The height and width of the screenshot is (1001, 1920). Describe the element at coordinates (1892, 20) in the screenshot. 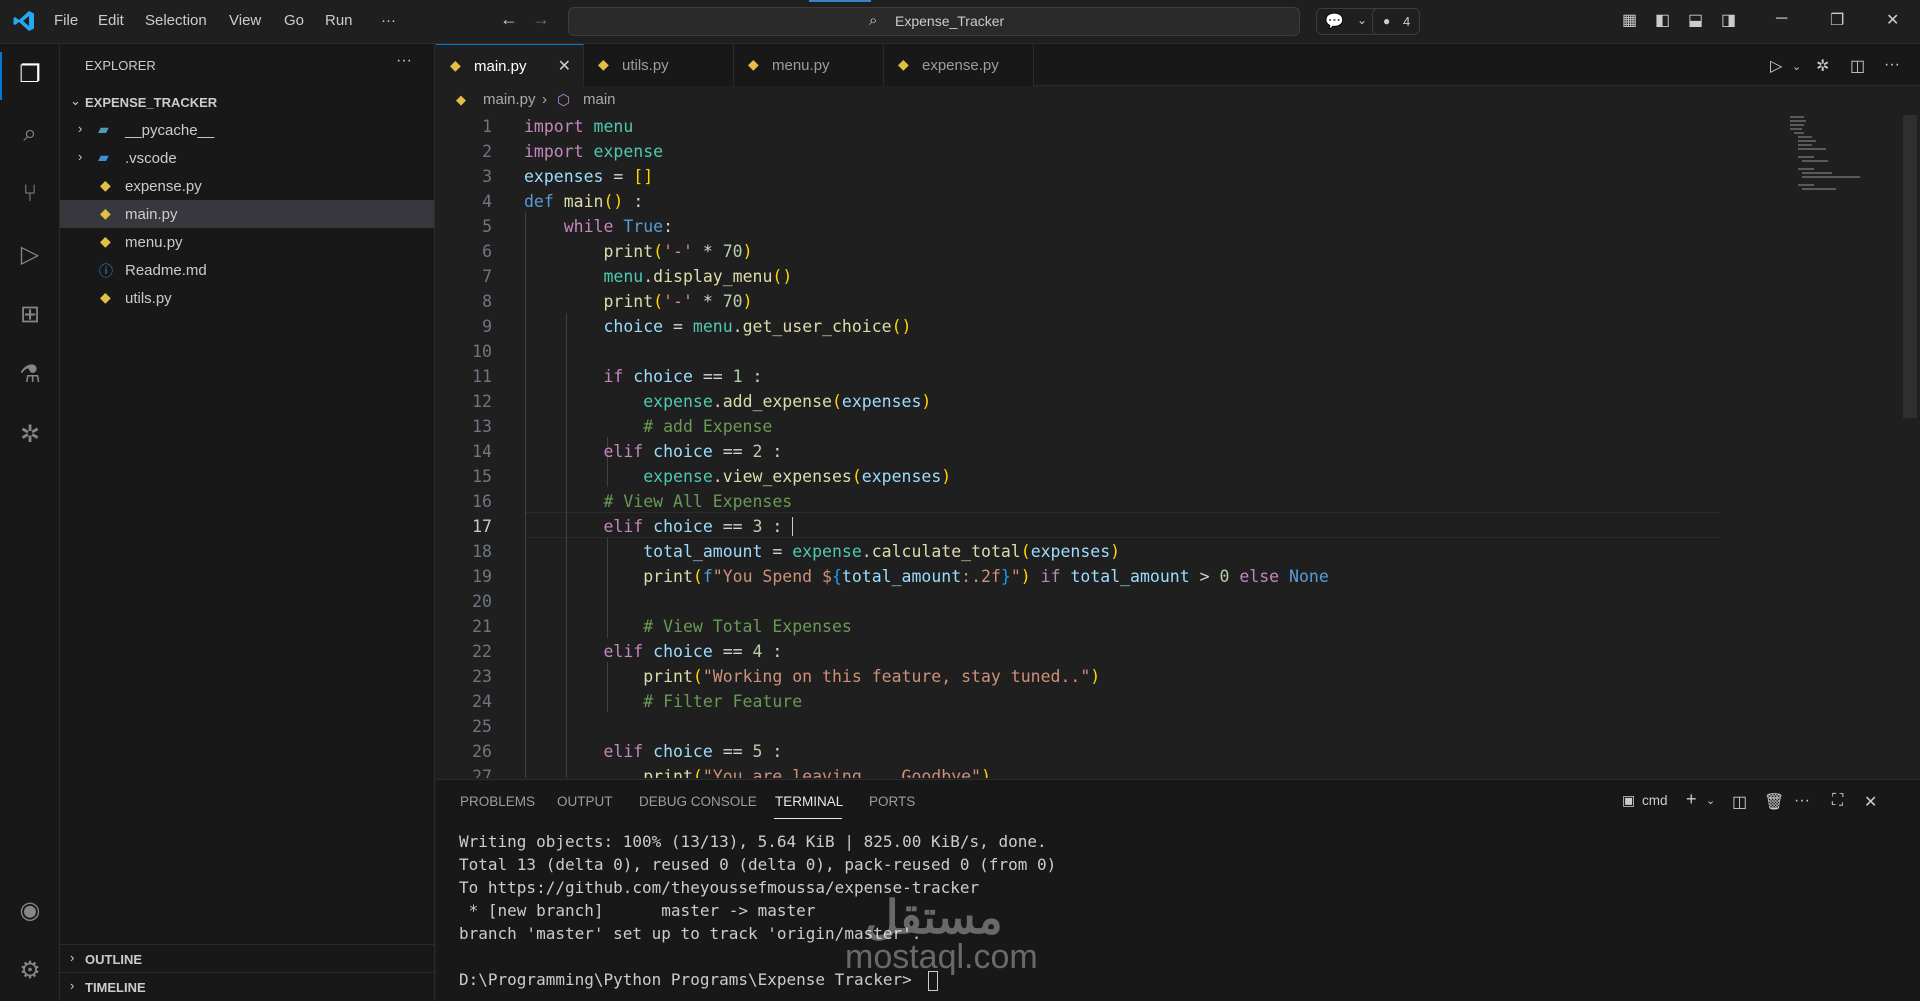

I see `close-window-icon: ✕` at that location.